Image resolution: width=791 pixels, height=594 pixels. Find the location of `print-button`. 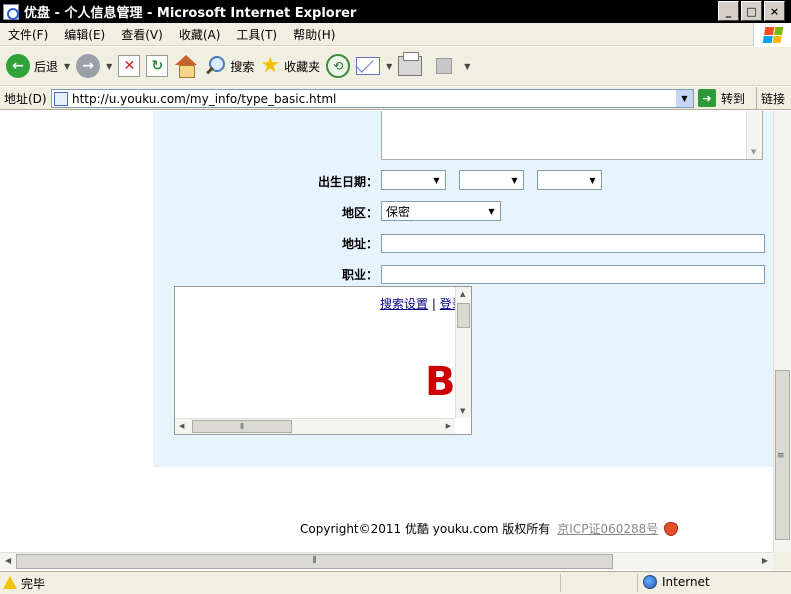

print-button is located at coordinates (410, 64).